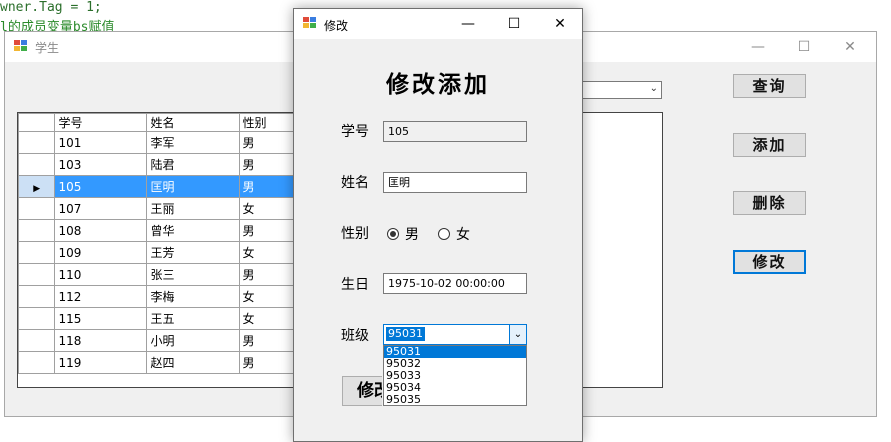 This screenshot has height=442, width=891. I want to click on cell-name: 曾华, so click(193, 230).